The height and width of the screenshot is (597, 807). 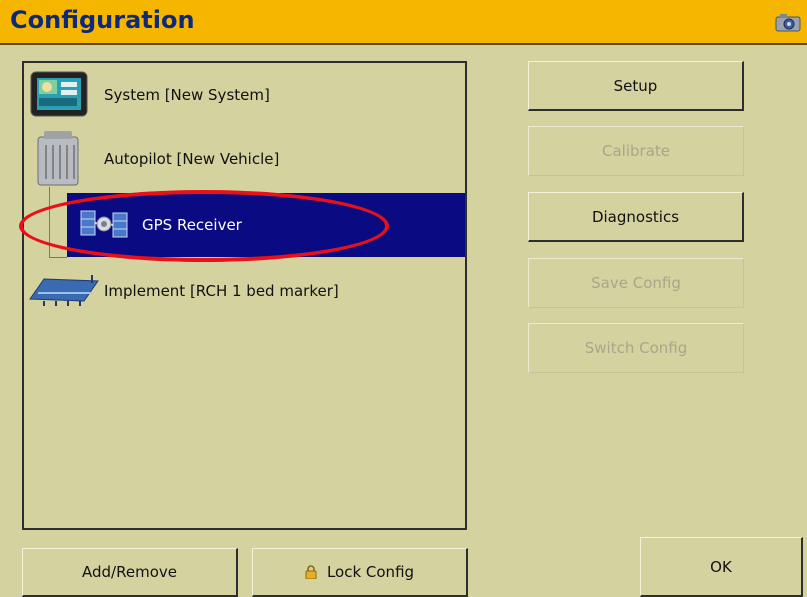 What do you see at coordinates (636, 283) in the screenshot?
I see `save-config-button: Save Config` at bounding box center [636, 283].